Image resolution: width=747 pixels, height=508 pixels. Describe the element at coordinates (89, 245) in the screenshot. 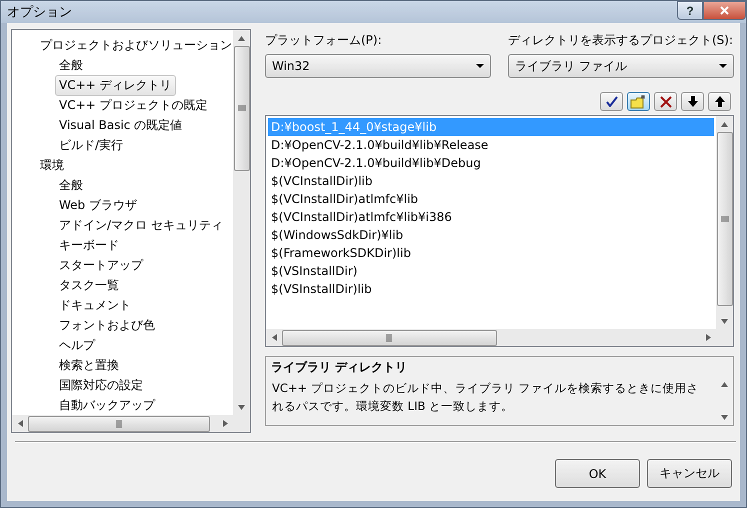

I see `tree-item: キーボード` at that location.